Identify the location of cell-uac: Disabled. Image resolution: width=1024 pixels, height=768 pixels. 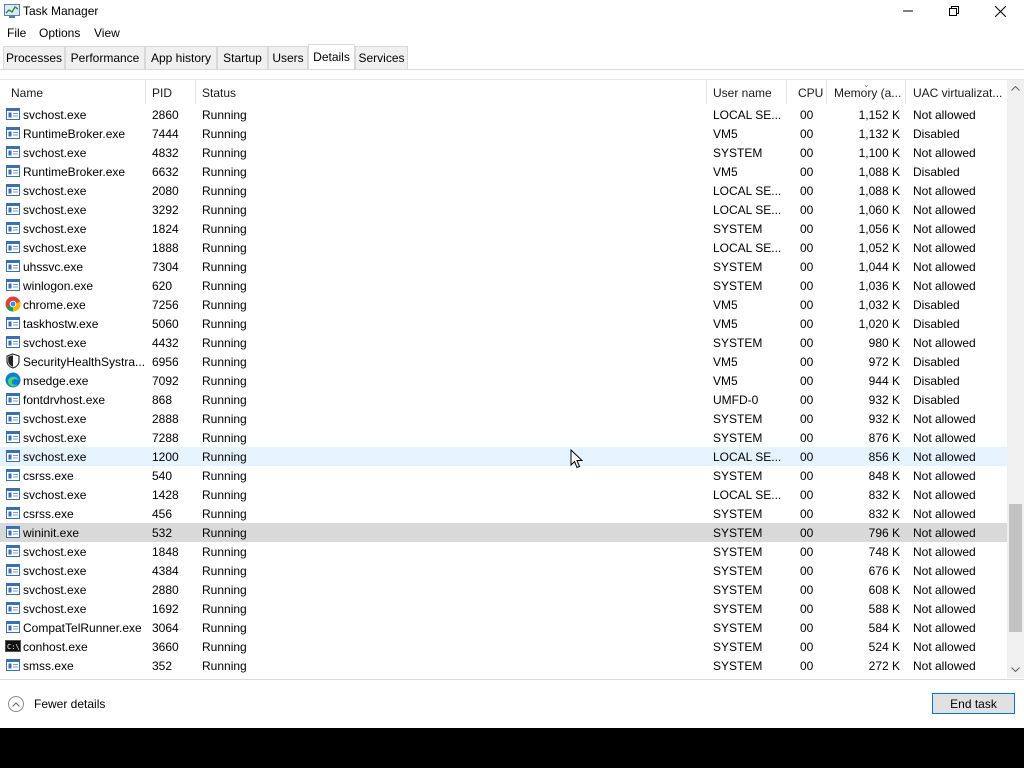
(936, 305).